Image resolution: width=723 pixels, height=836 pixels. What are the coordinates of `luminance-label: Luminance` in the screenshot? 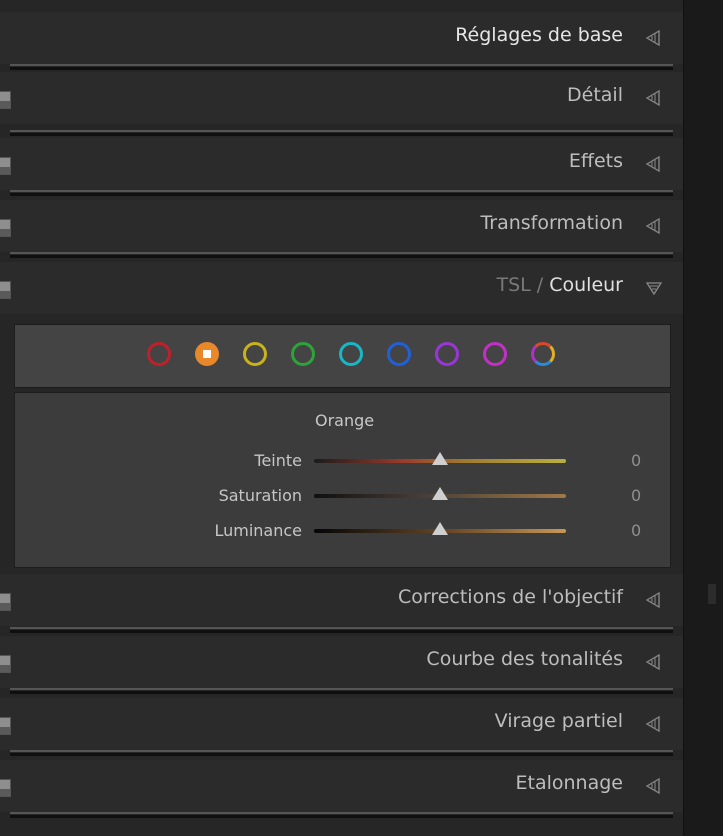 It's located at (258, 530).